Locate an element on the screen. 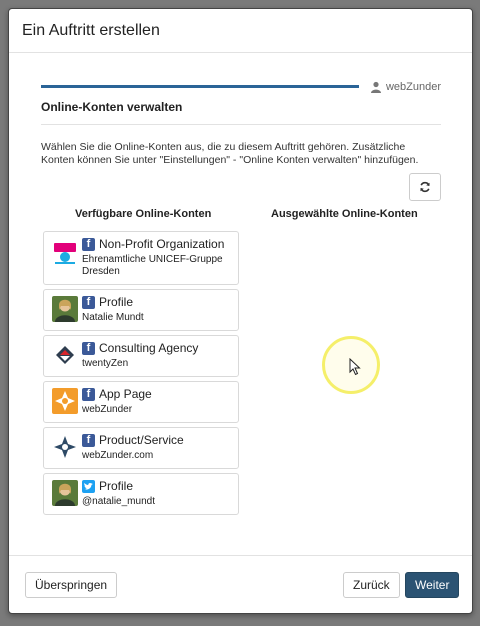 The width and height of the screenshot is (480, 626). available-accounts-heading: Verfügbare Online-Konten is located at coordinates (143, 214).